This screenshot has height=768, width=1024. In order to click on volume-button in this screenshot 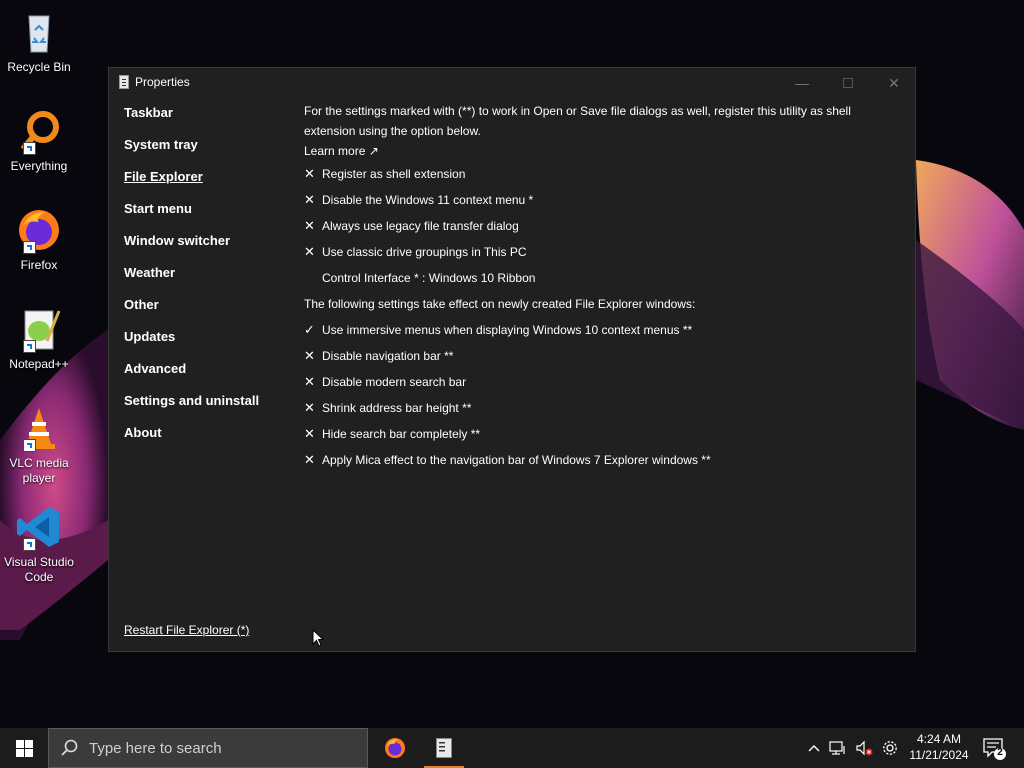, I will do `click(864, 748)`.